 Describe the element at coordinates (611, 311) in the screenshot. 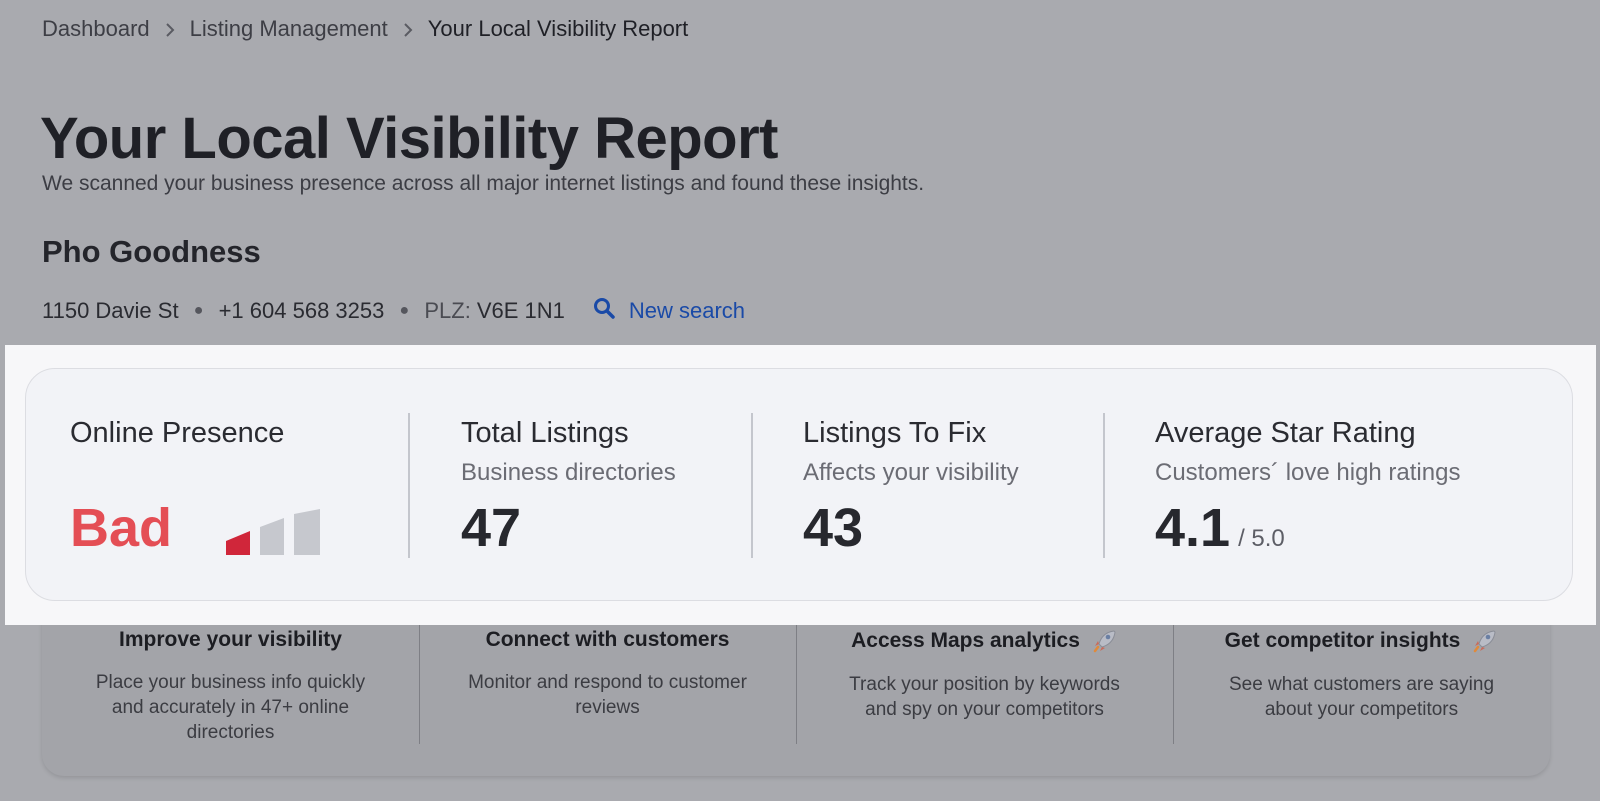

I see `search-icon` at that location.